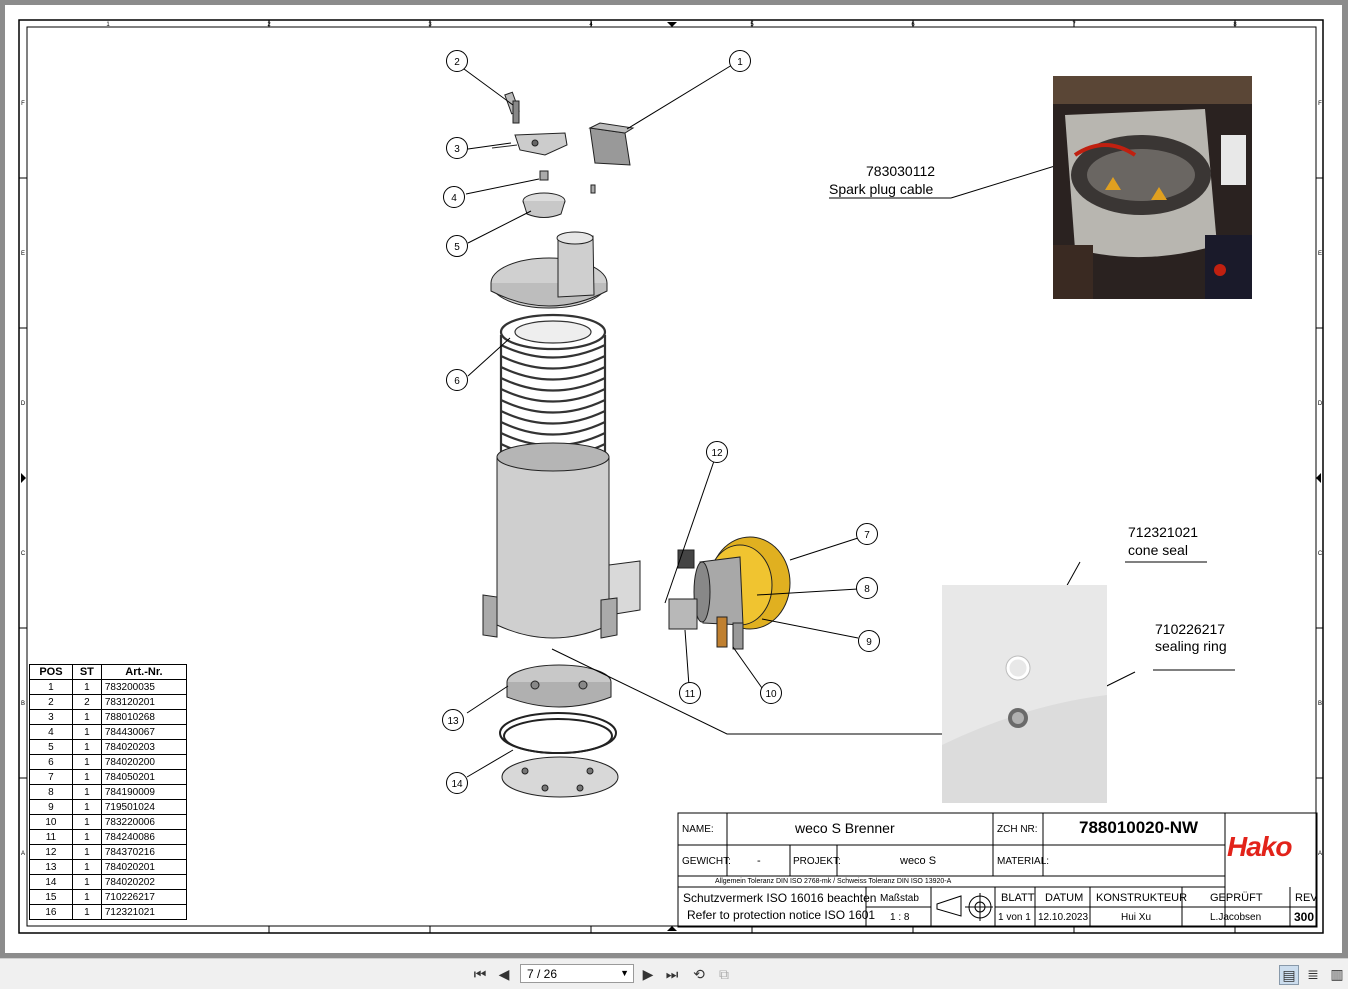 Image resolution: width=1348 pixels, height=989 pixels. What do you see at coordinates (108, 687) in the screenshot?
I see `table-row: 1 1 783200035` at bounding box center [108, 687].